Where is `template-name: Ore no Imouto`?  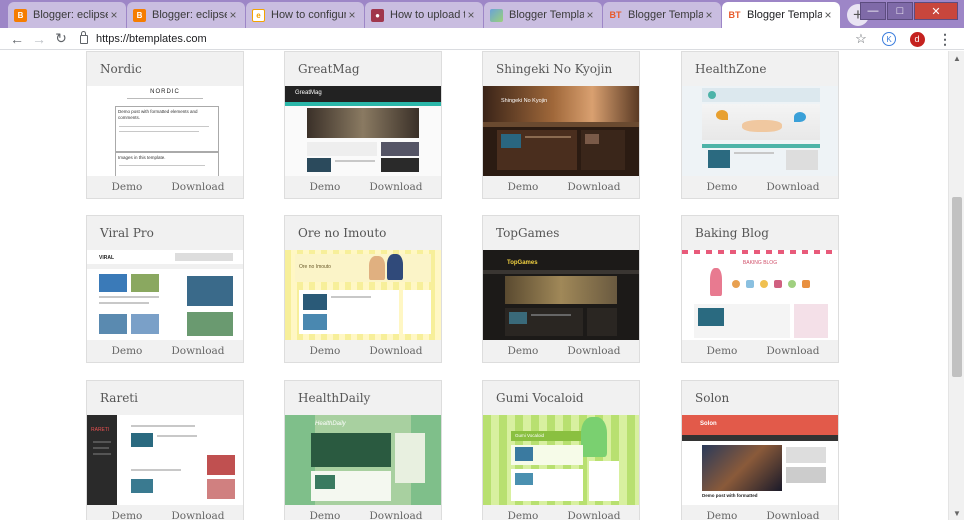 template-name: Ore no Imouto is located at coordinates (342, 233).